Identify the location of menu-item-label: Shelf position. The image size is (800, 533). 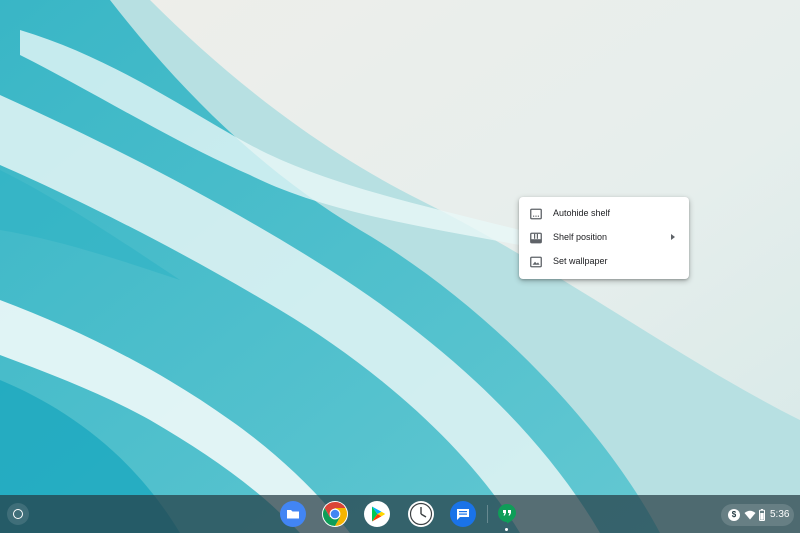
(580, 237).